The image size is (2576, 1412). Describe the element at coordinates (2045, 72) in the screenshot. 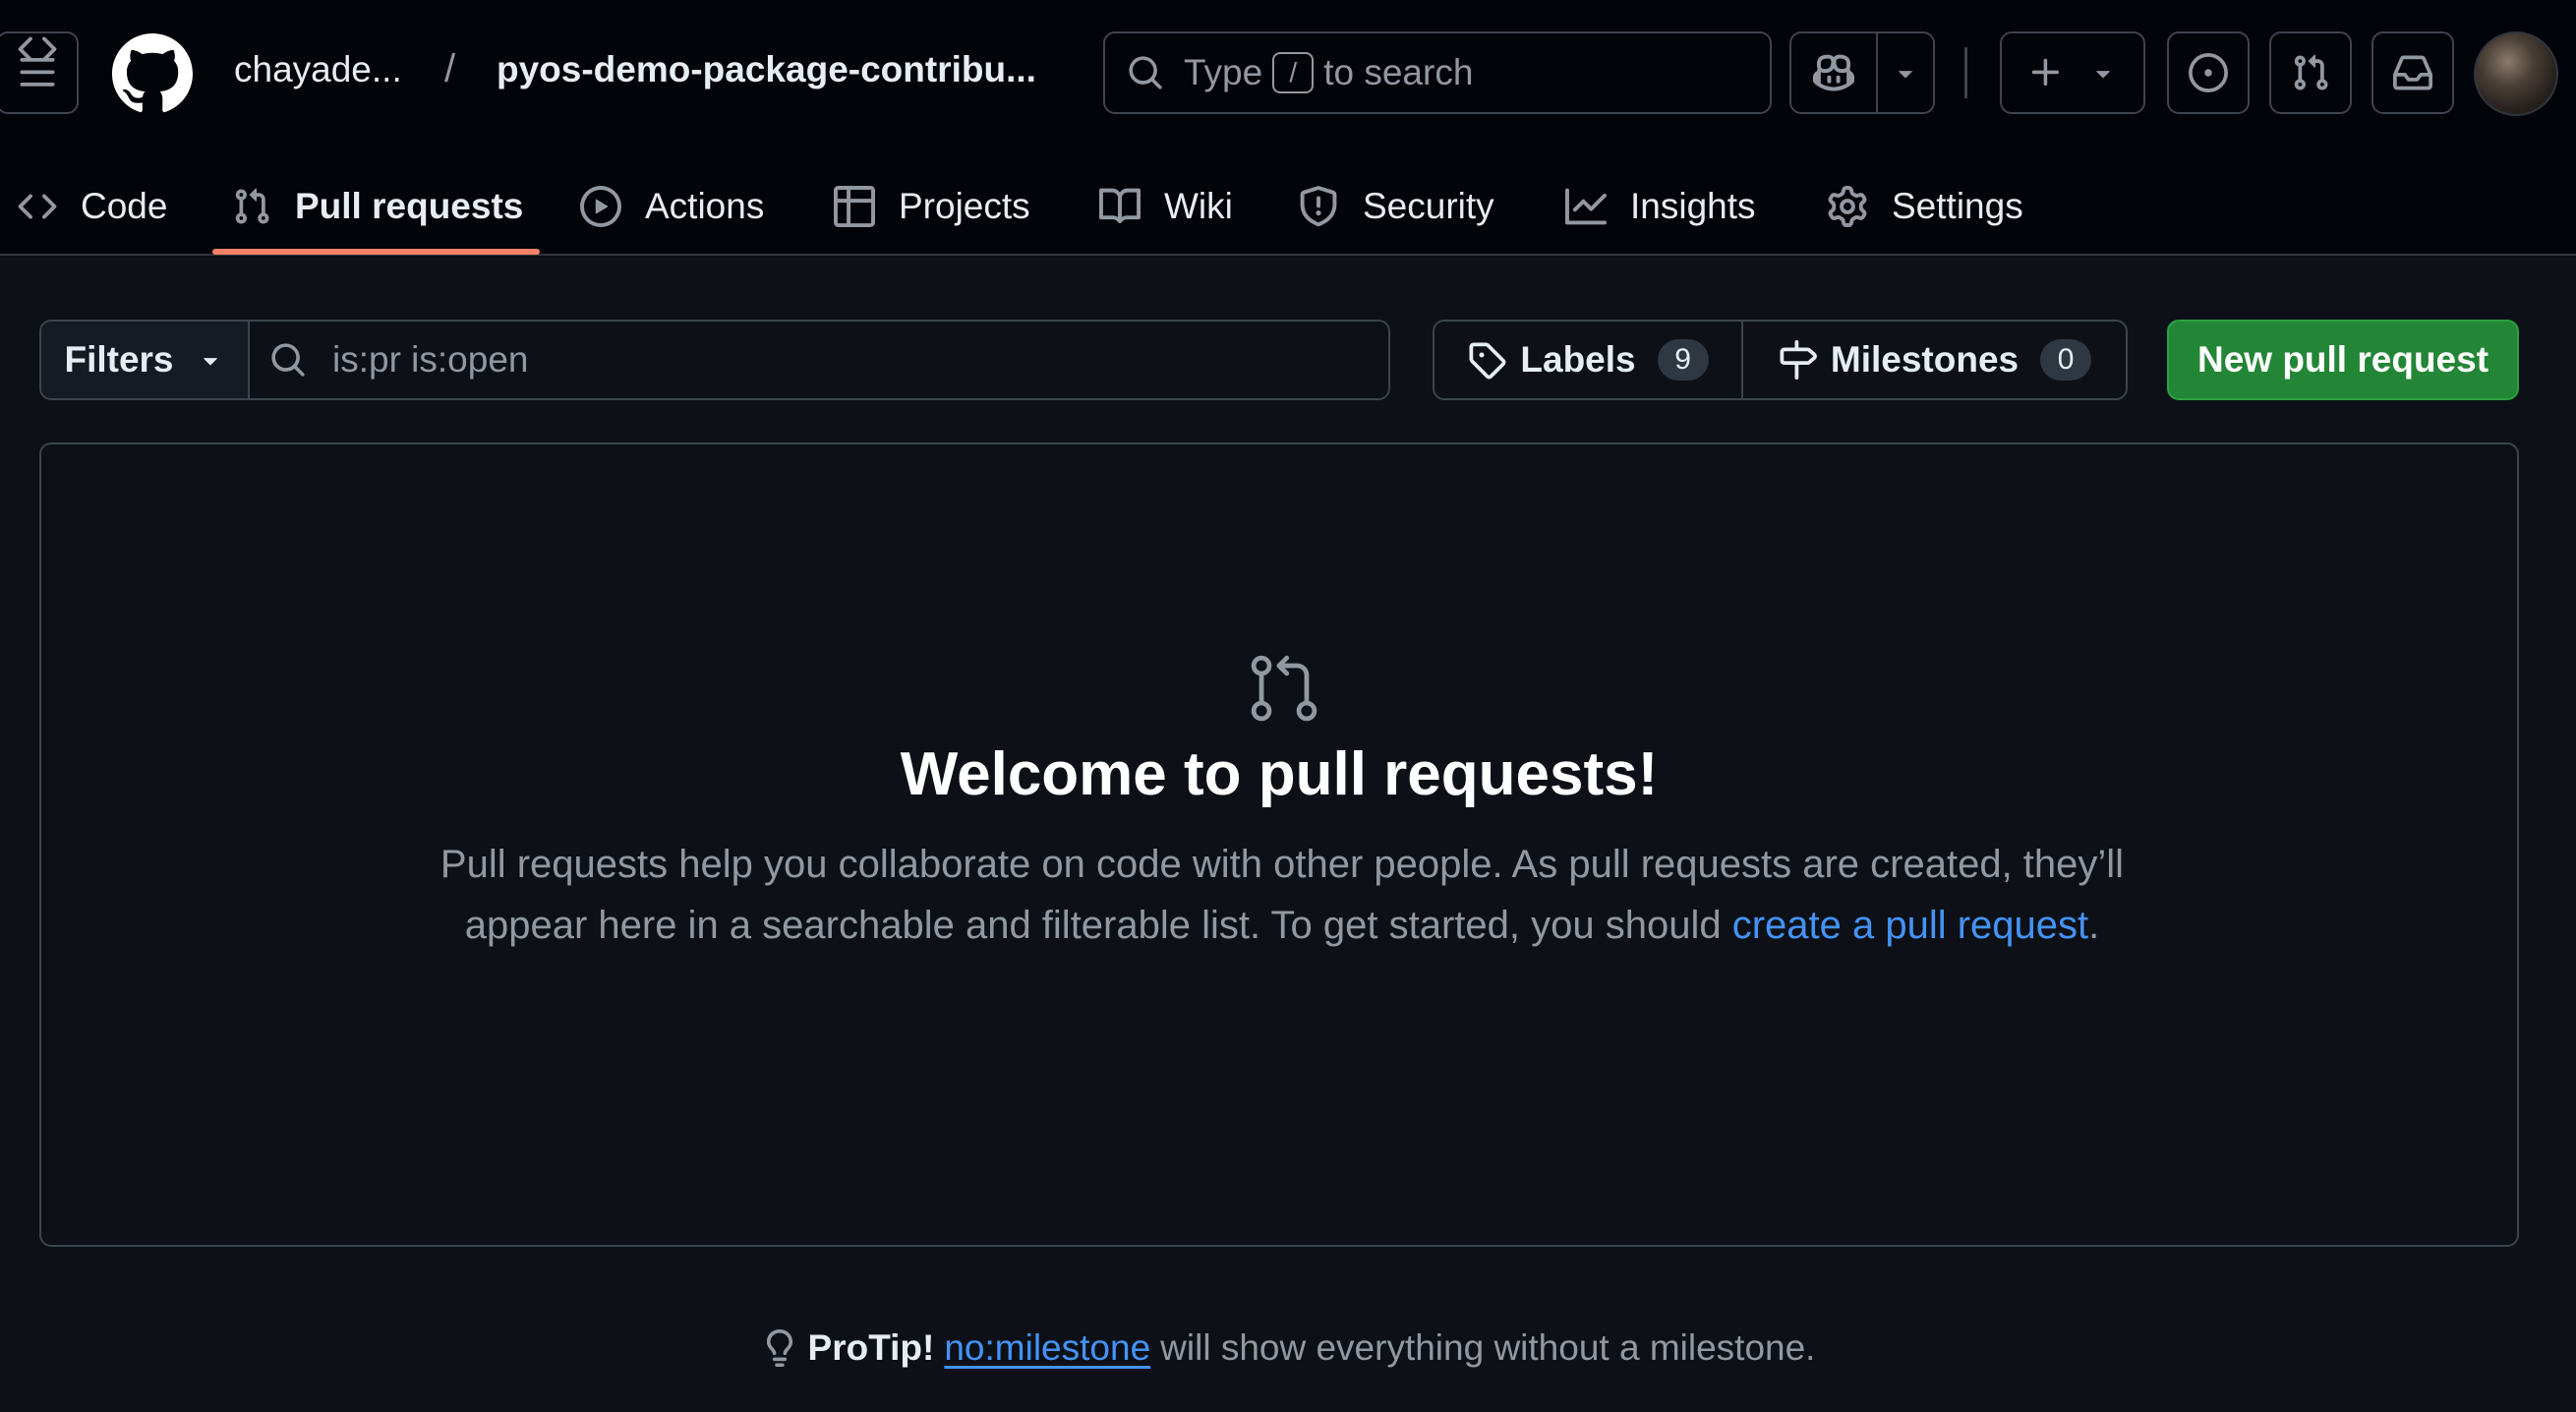

I see `plus-icon` at that location.